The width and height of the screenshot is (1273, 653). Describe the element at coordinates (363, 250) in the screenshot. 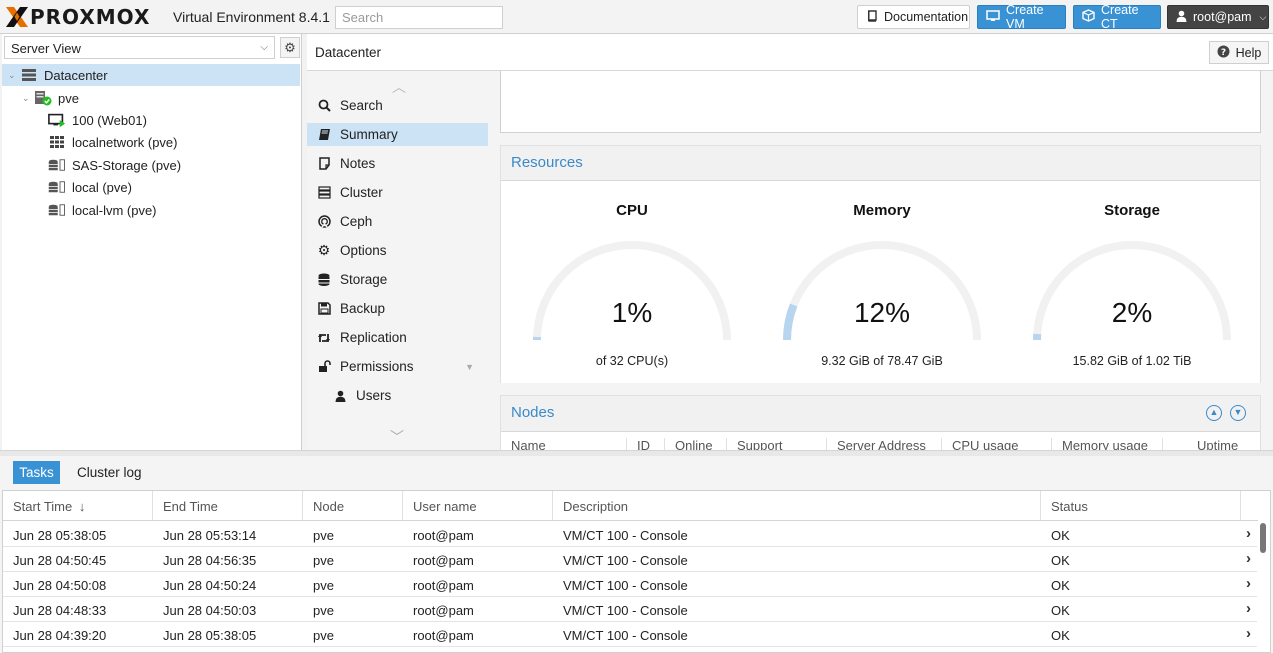

I see `menu-item-label: Options` at that location.